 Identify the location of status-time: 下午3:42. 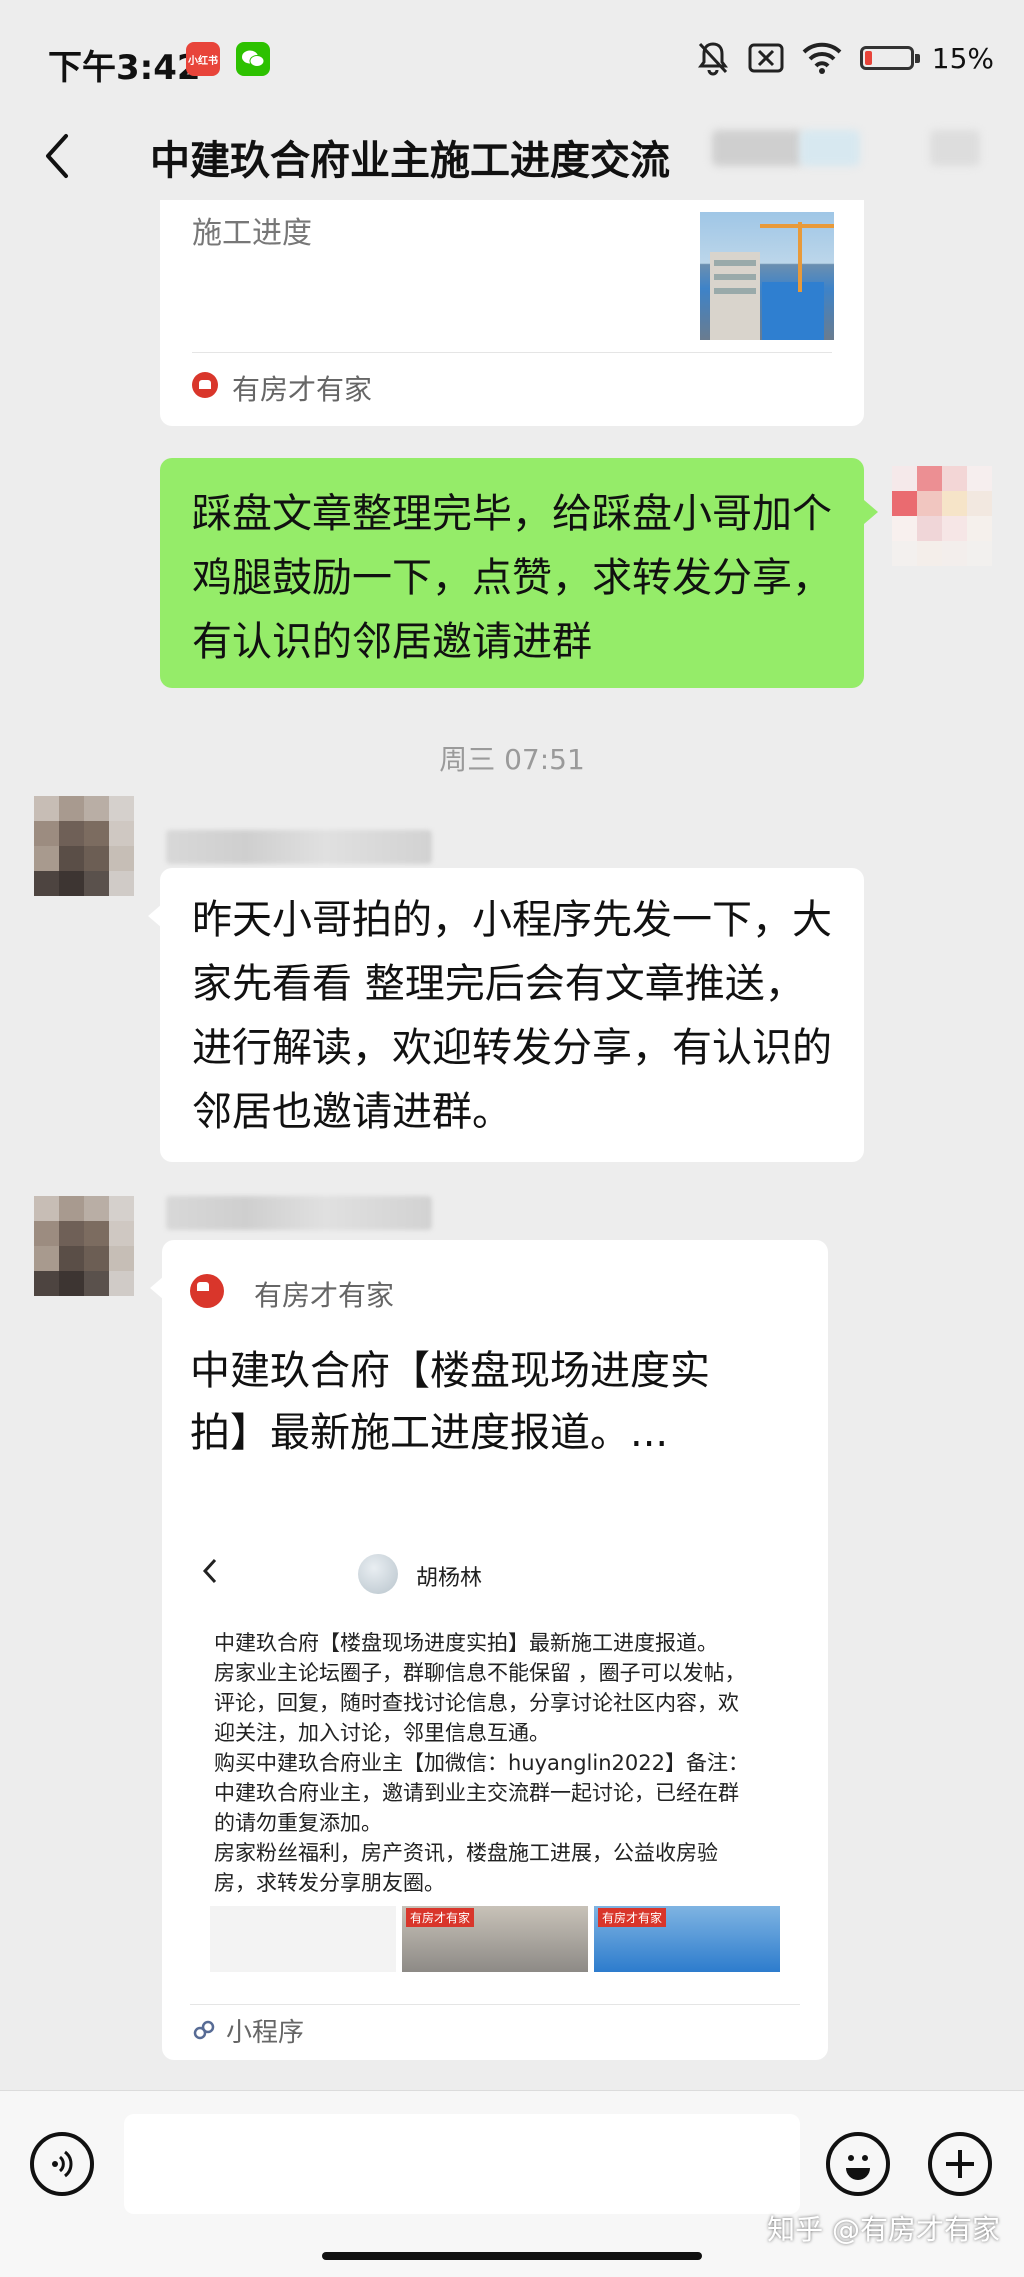
(124, 68).